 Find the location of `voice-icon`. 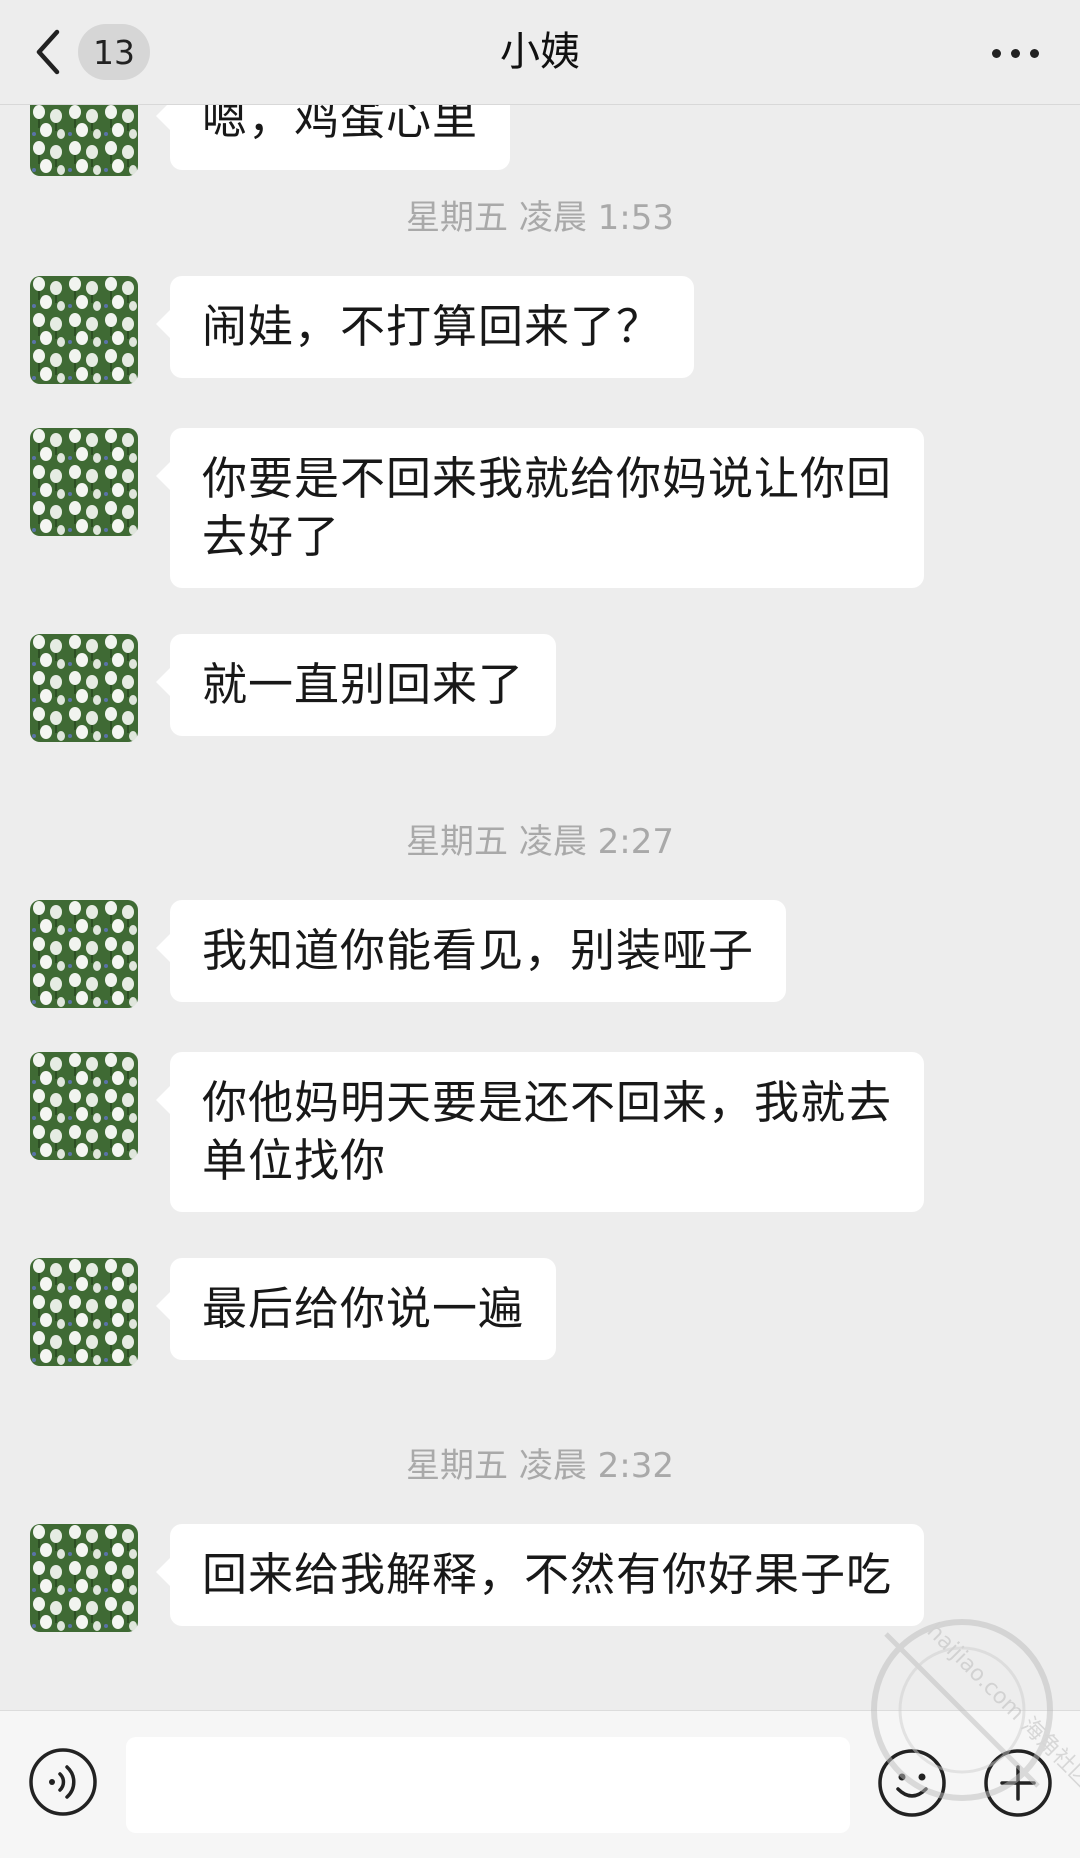

voice-icon is located at coordinates (63, 1782).